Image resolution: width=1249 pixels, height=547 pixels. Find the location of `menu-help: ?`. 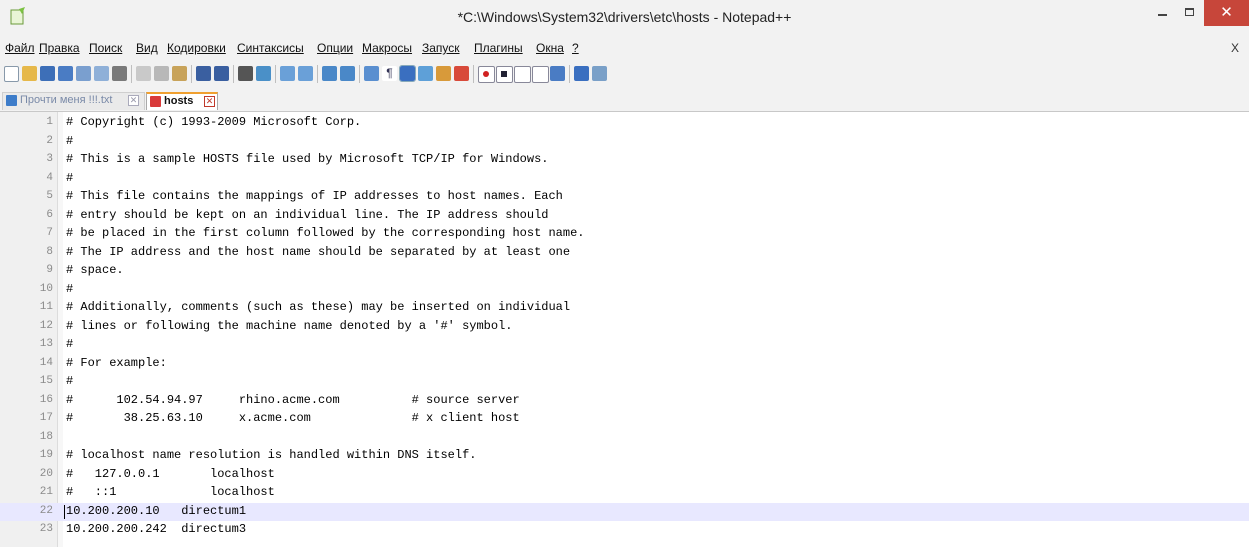

menu-help: ? is located at coordinates (575, 48).